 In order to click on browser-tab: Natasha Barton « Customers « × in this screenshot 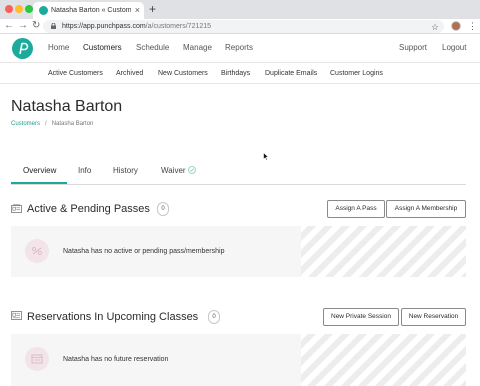, I will do `click(88, 10)`.